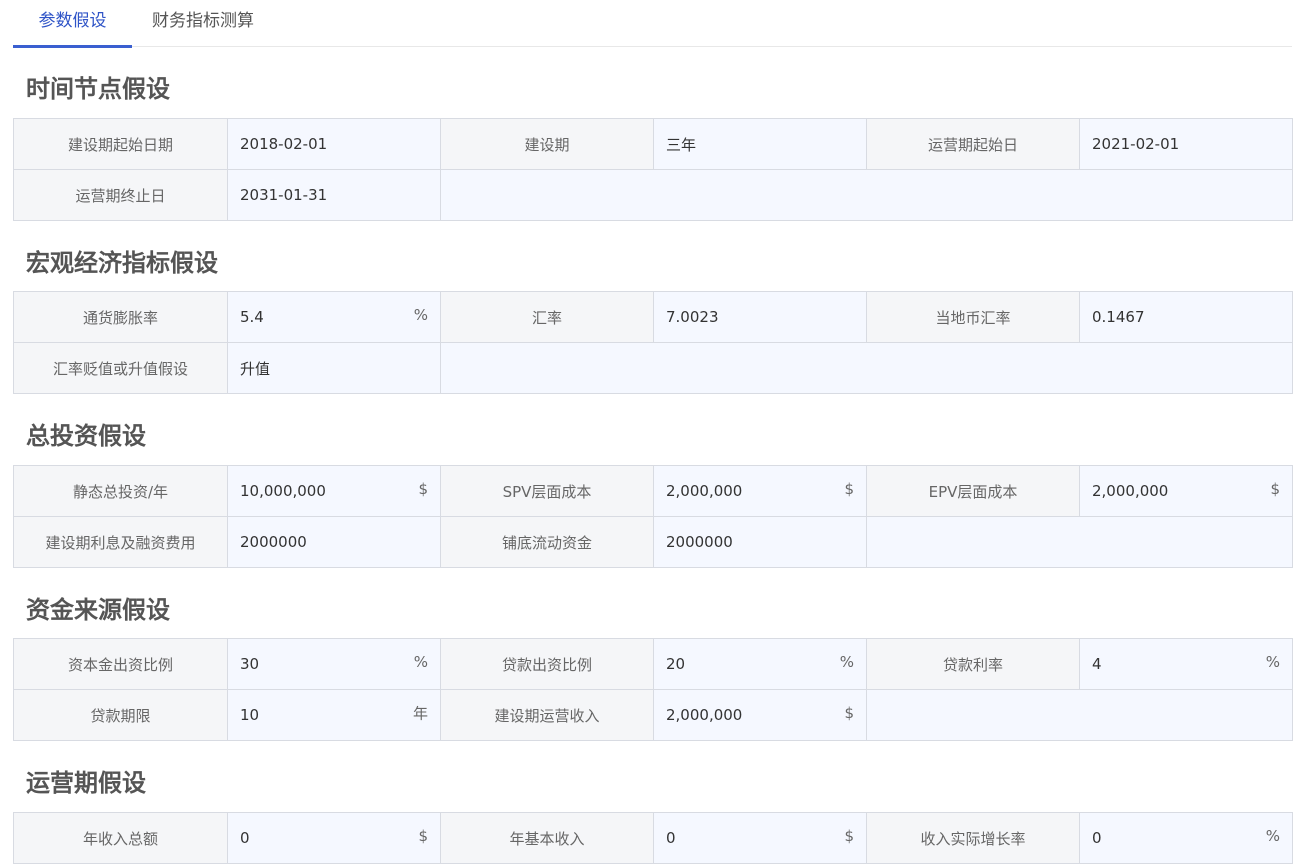 The width and height of the screenshot is (1307, 864). Describe the element at coordinates (547, 664) in the screenshot. I see `field-label: 贷款出资比例` at that location.